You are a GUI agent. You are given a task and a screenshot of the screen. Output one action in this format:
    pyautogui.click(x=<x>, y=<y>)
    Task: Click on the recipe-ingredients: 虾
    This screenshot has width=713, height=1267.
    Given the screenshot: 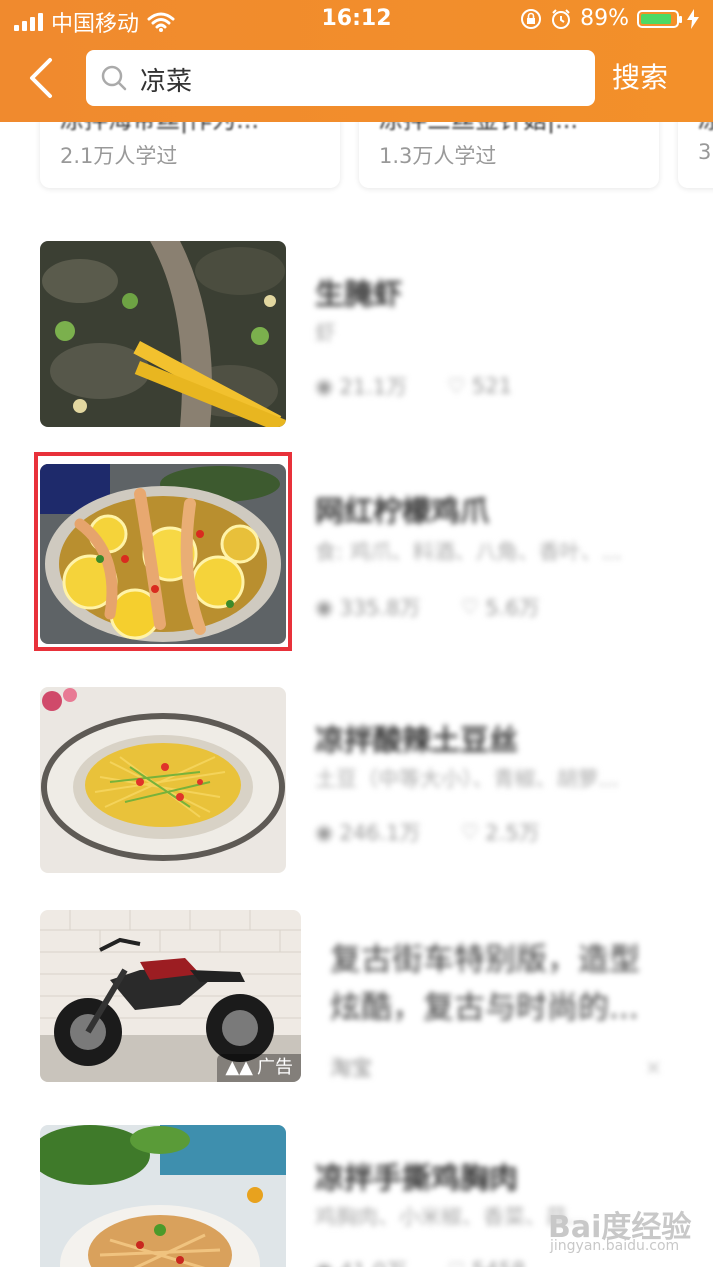 What is the action you would take?
    pyautogui.click(x=325, y=333)
    